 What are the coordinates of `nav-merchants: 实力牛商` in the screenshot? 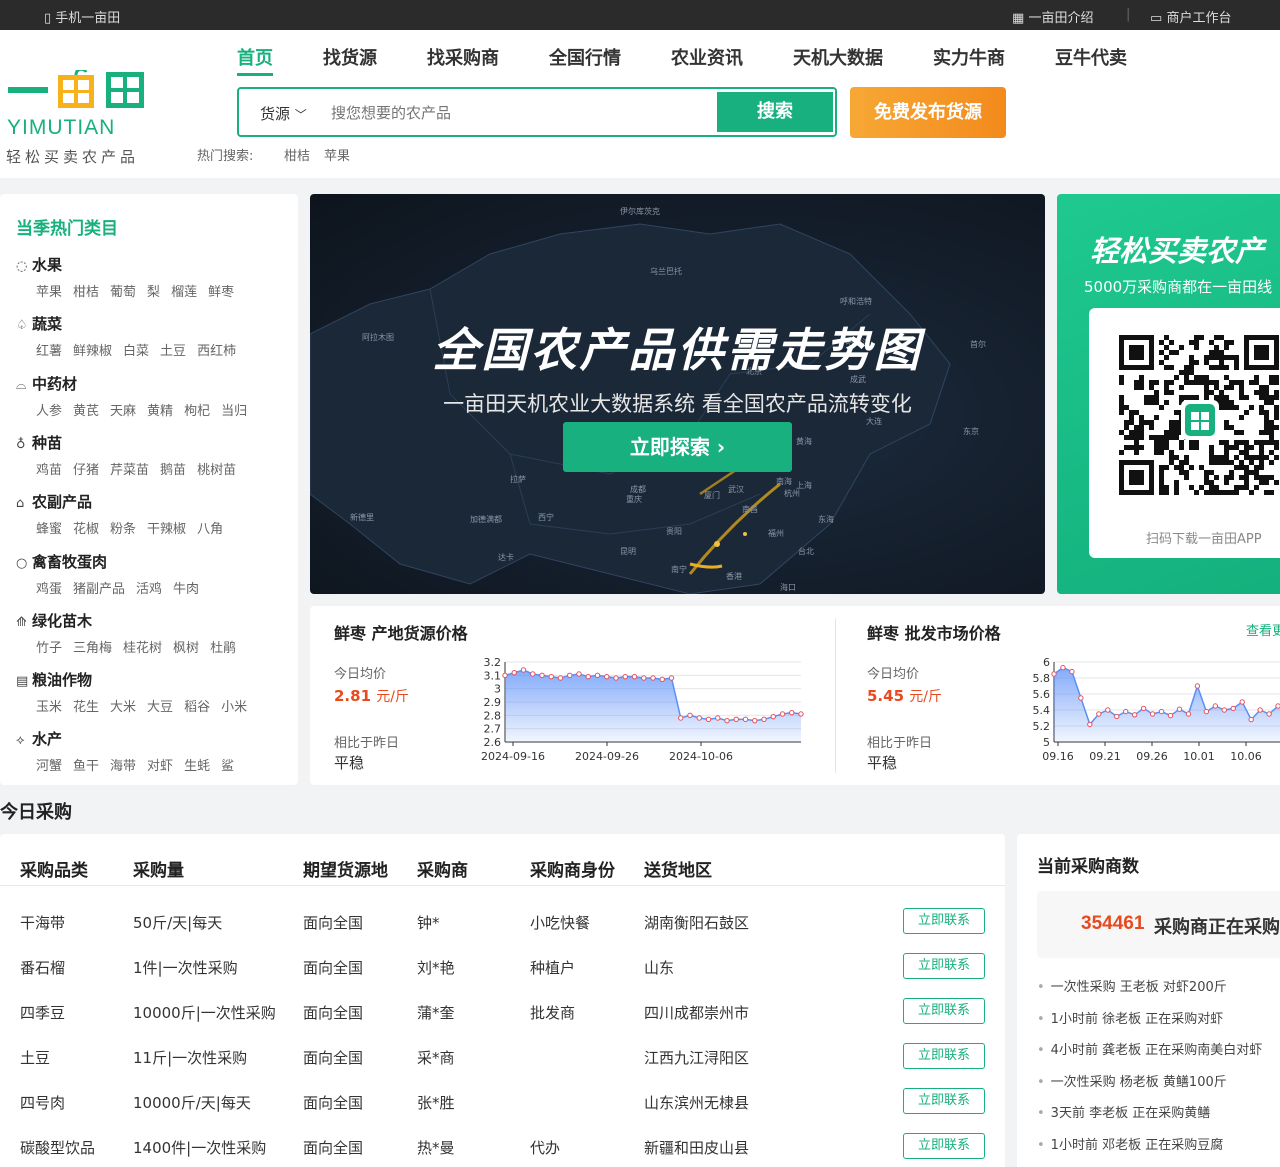 It's located at (969, 57).